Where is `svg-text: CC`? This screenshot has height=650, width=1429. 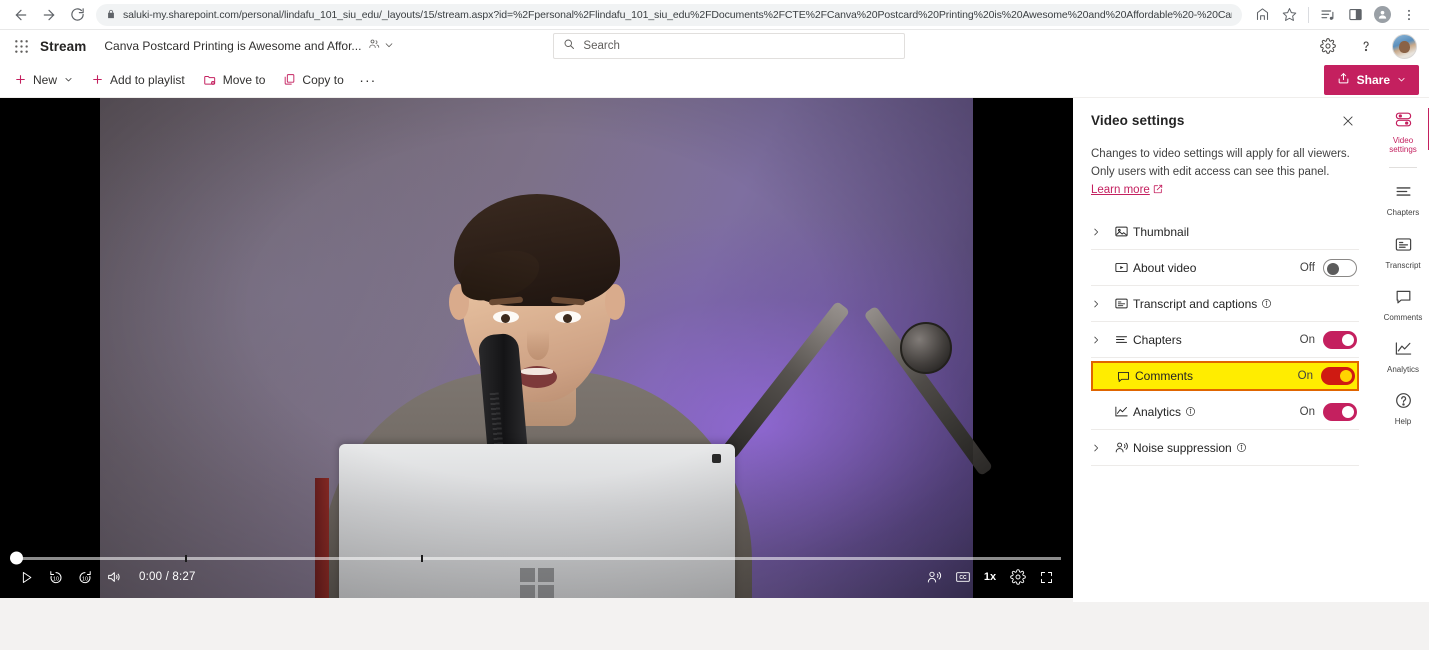
svg-text: CC is located at coordinates (963, 578).